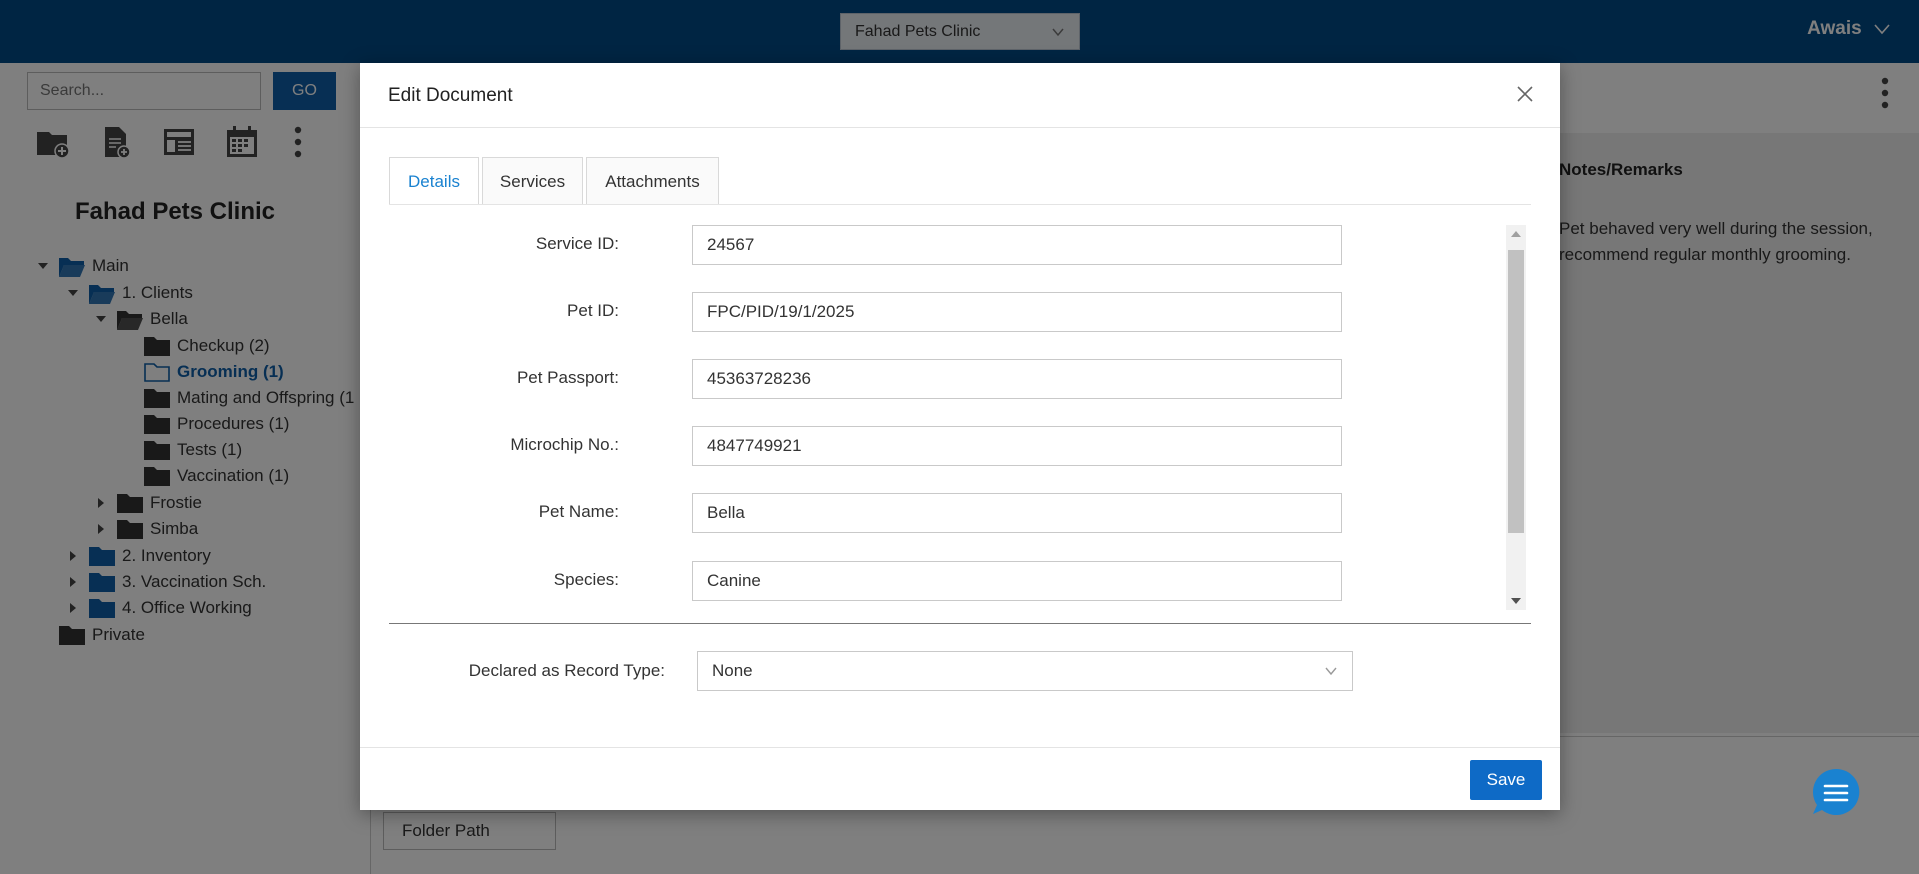  Describe the element at coordinates (1025, 671) in the screenshot. I see `record-type-select: None` at that location.